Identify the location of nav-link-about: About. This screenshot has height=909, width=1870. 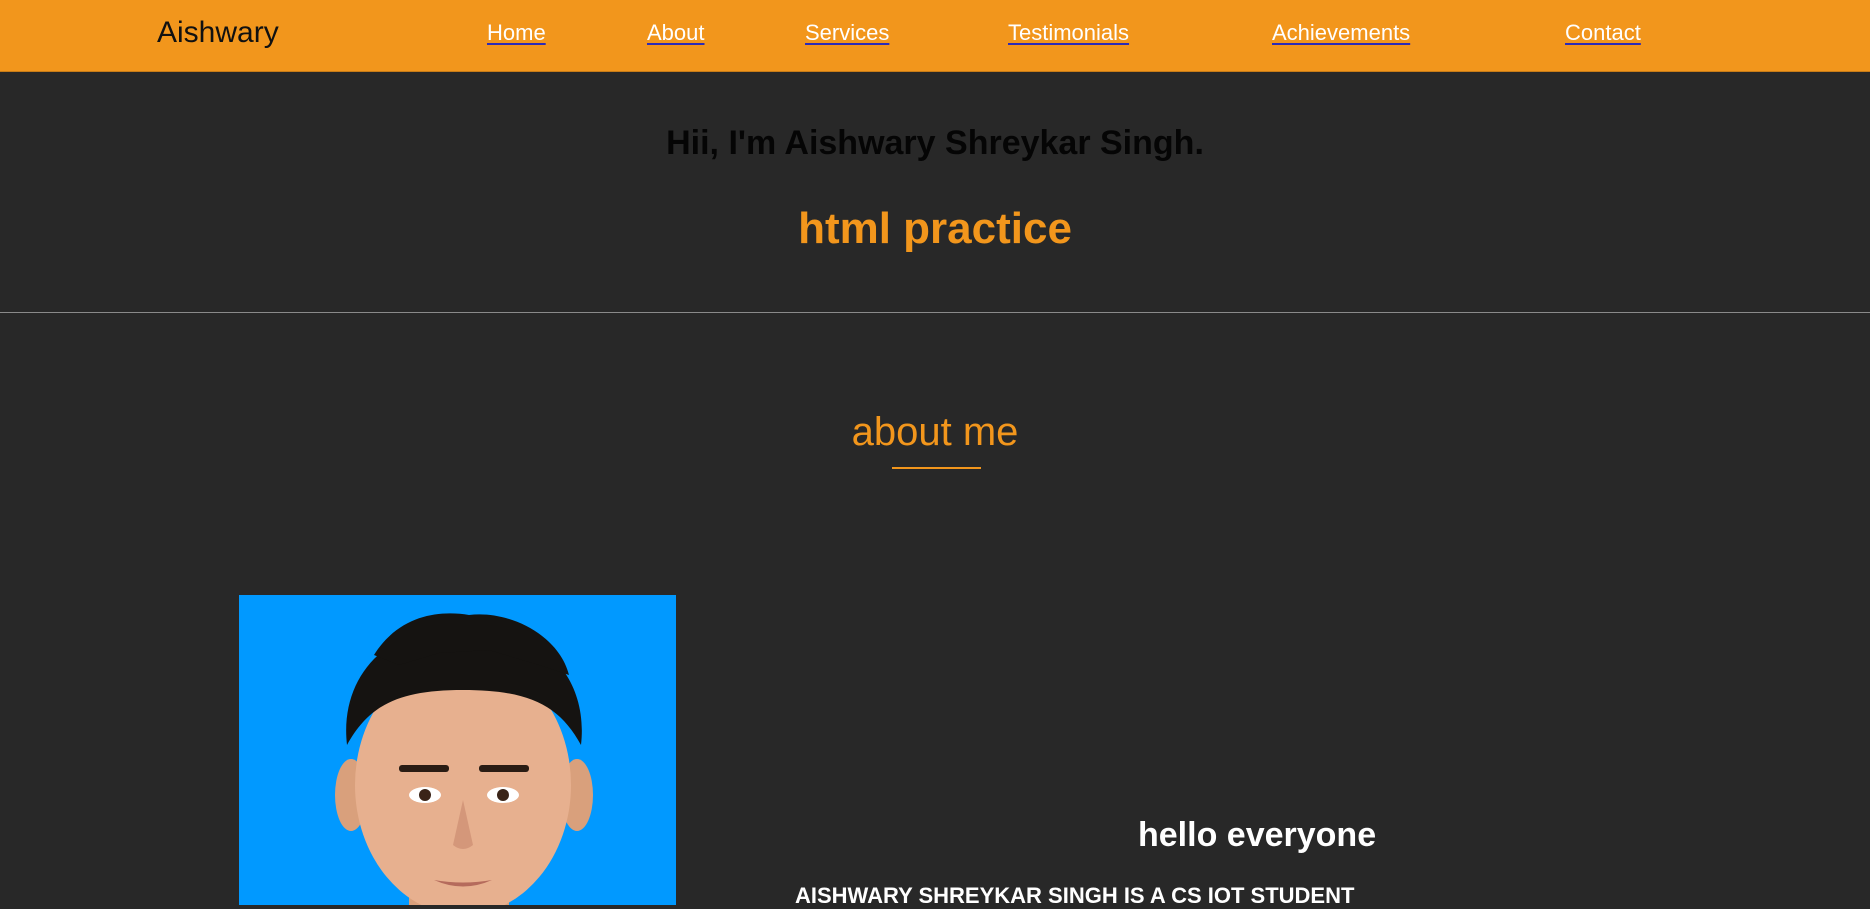
(676, 33).